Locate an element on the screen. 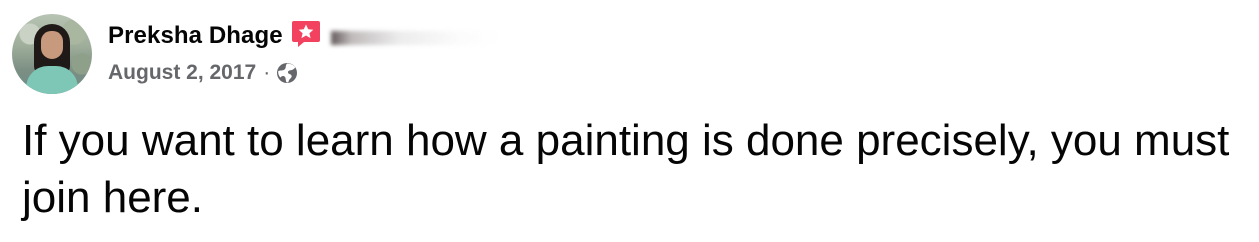  post-meta: Preksha Dhage August 2, 2017 · is located at coordinates (304, 50).